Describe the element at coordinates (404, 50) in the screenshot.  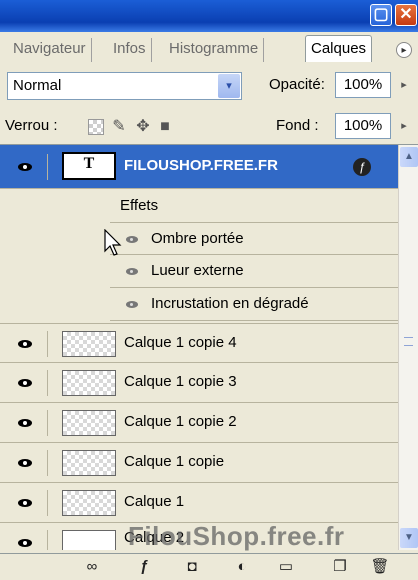
I see `panel-menu-button: ▸` at that location.